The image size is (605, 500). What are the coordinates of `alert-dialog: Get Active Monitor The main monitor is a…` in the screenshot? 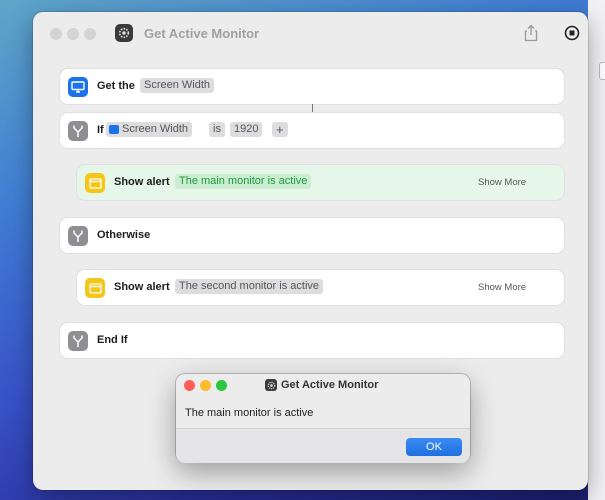 It's located at (323, 418).